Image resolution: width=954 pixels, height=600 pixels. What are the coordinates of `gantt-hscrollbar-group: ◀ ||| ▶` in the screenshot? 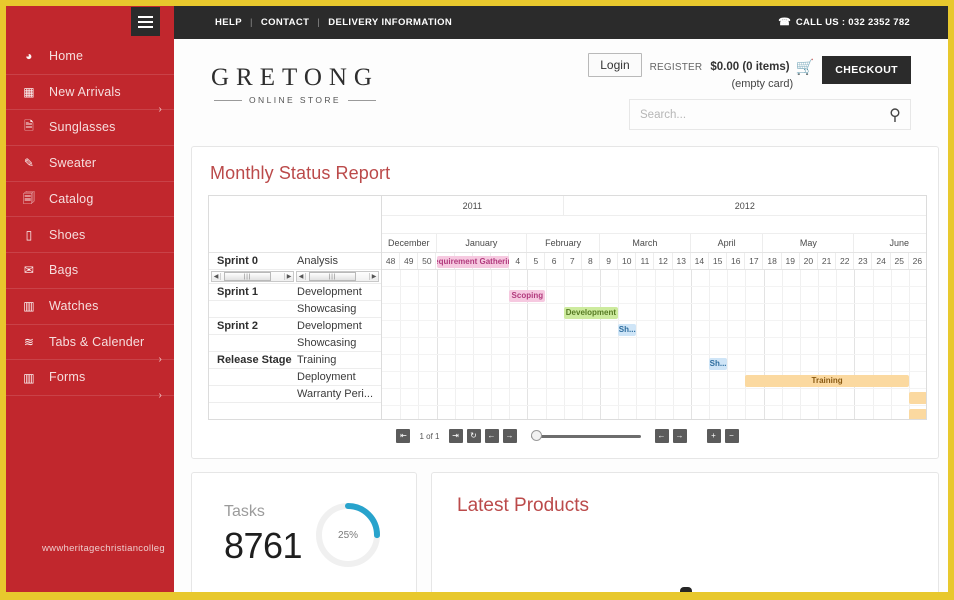 It's located at (252, 276).